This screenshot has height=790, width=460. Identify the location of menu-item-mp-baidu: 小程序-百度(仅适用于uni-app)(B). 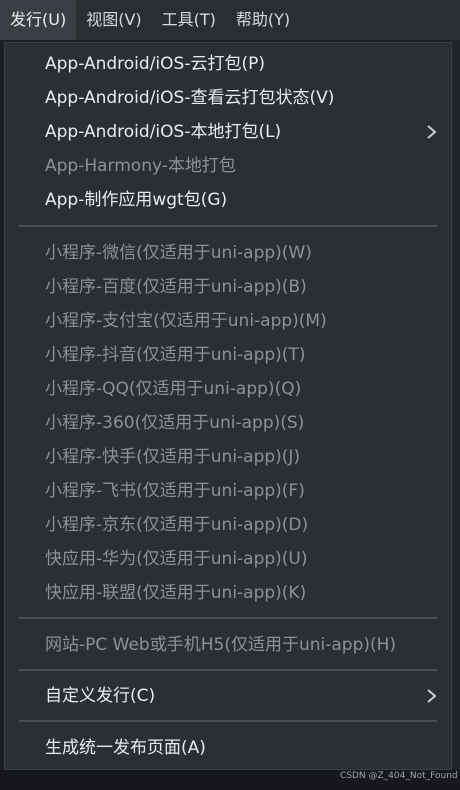
(228, 287).